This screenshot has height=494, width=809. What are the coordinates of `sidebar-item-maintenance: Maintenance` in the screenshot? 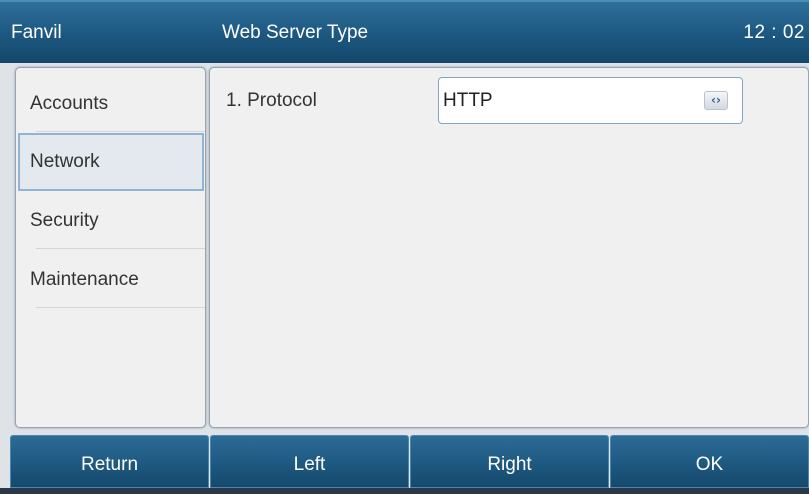 It's located at (110, 280).